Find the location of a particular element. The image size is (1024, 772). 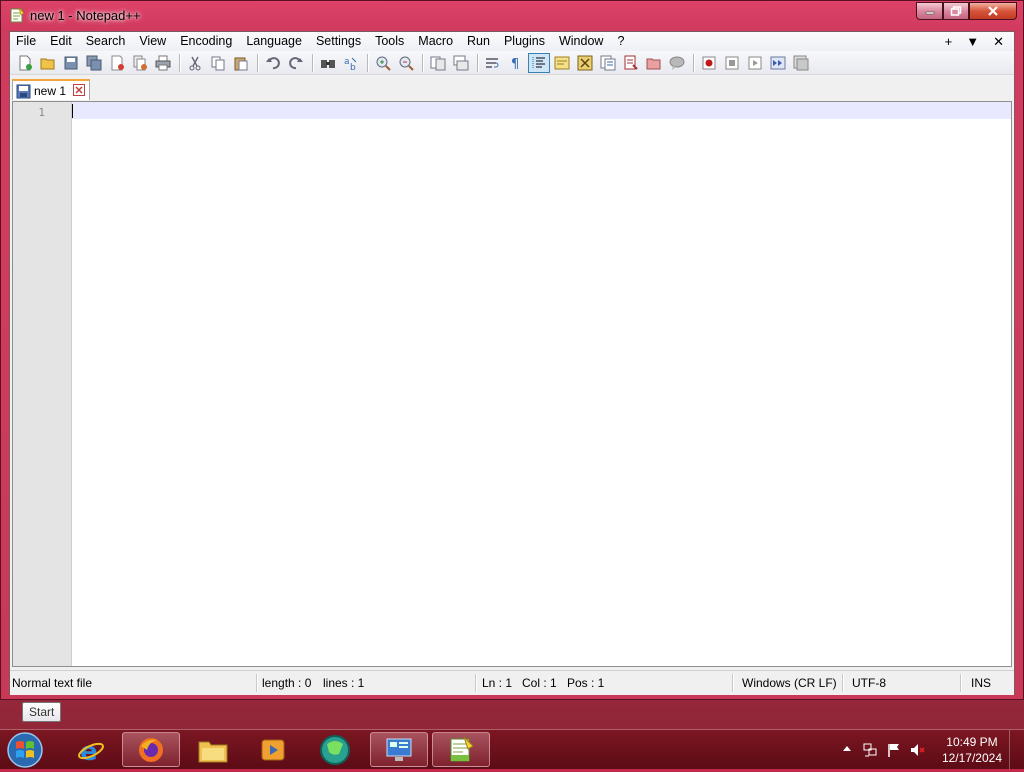

network-icon is located at coordinates (870, 750).